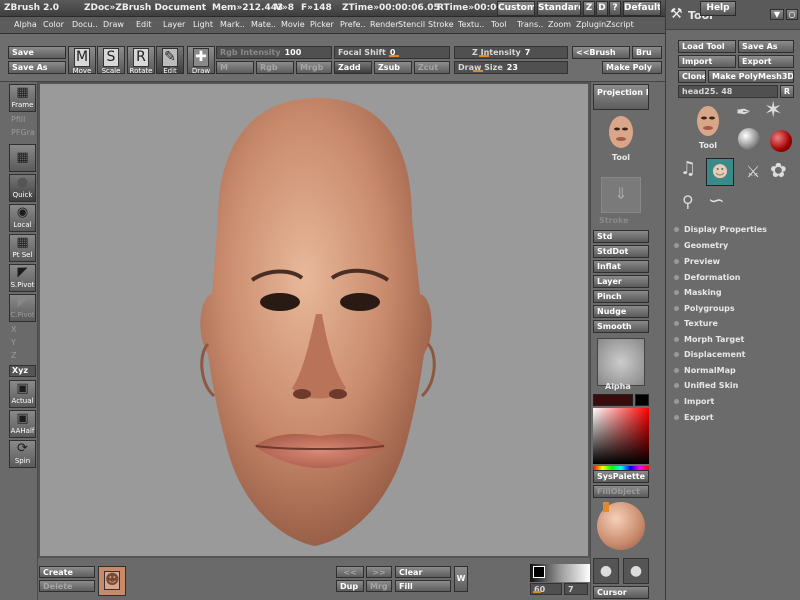 This screenshot has height=600, width=800. Describe the element at coordinates (642, 8) in the screenshot. I see `default-zscript-button: DefaultZScript` at that location.